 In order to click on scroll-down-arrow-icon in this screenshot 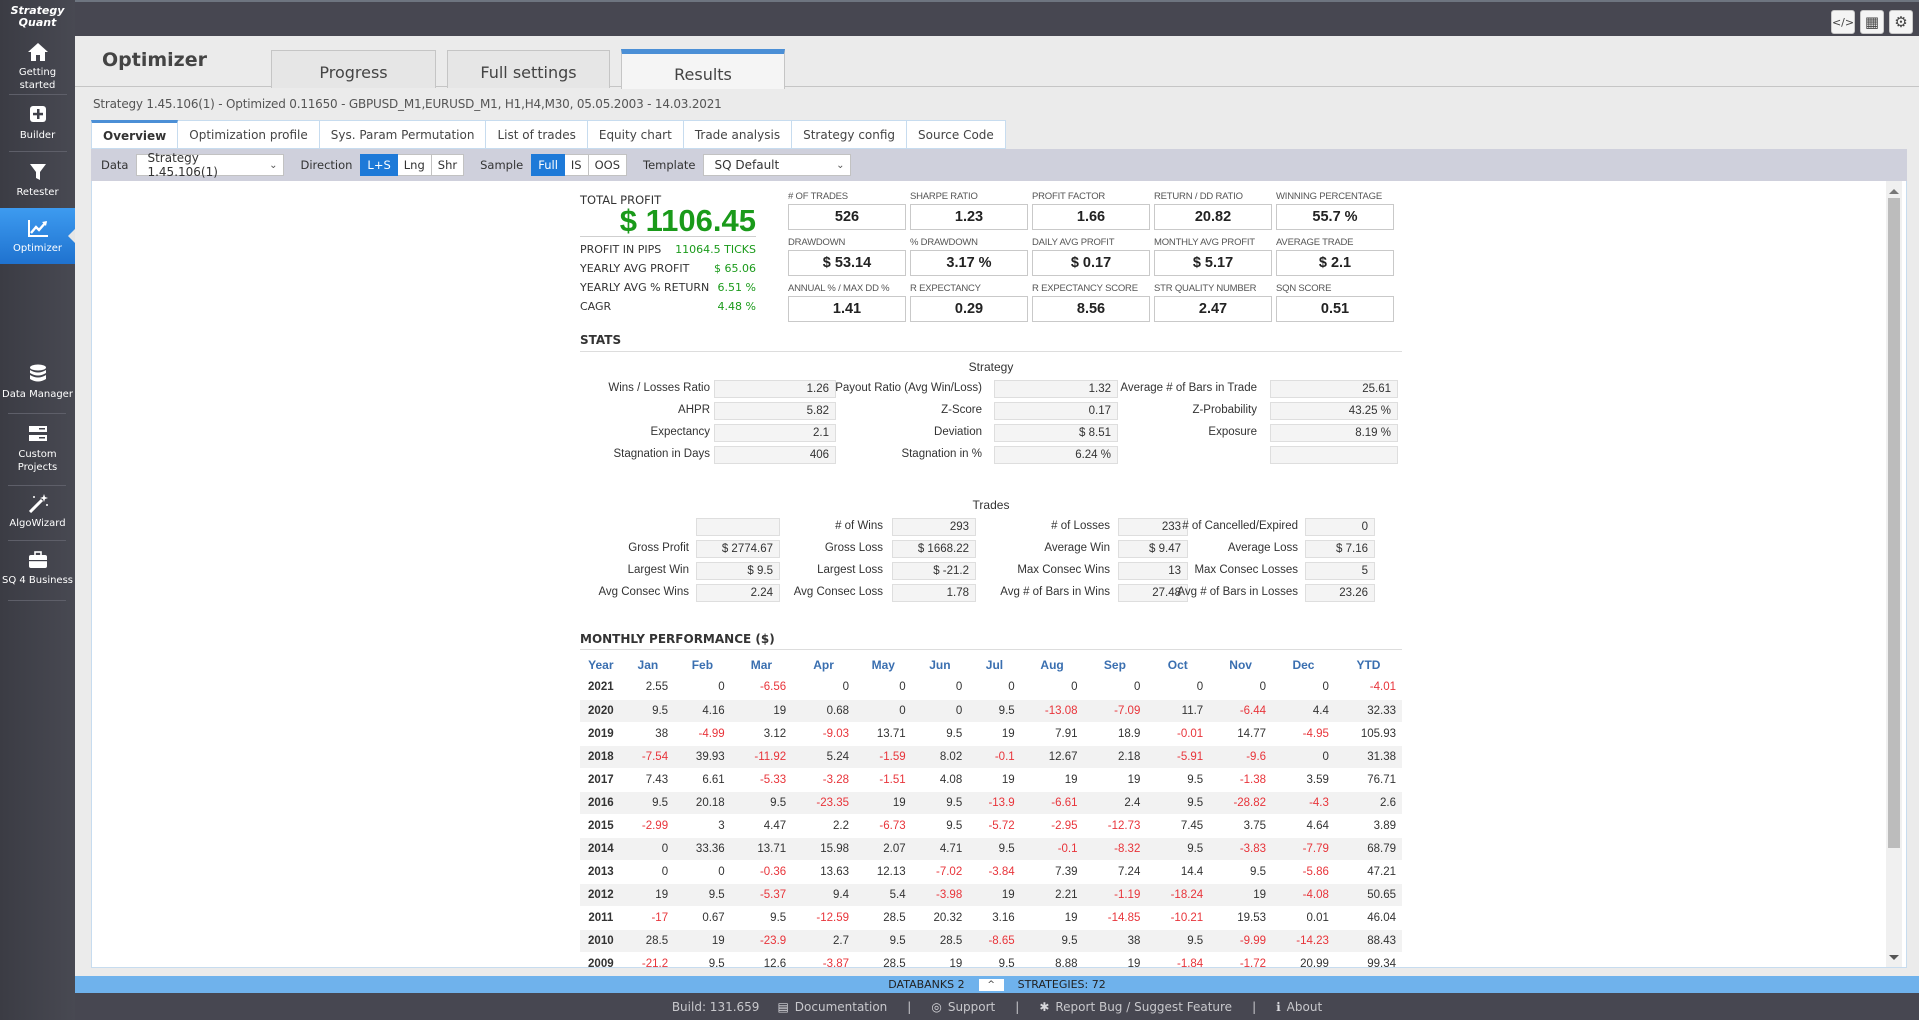, I will do `click(1894, 960)`.